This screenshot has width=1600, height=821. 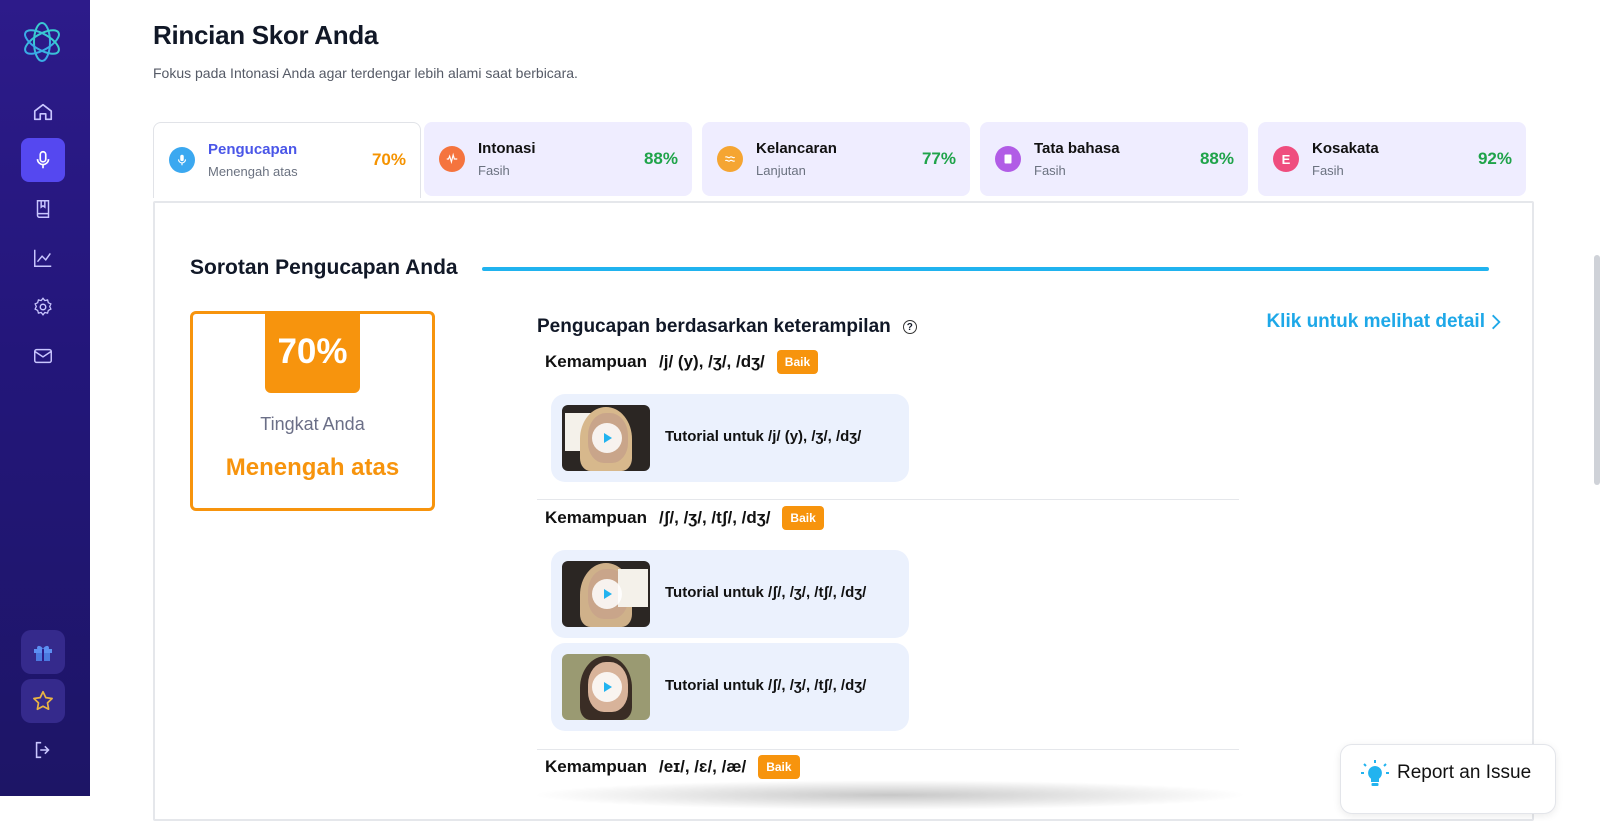 I want to click on tab-name: Kosakata, so click(x=1345, y=148).